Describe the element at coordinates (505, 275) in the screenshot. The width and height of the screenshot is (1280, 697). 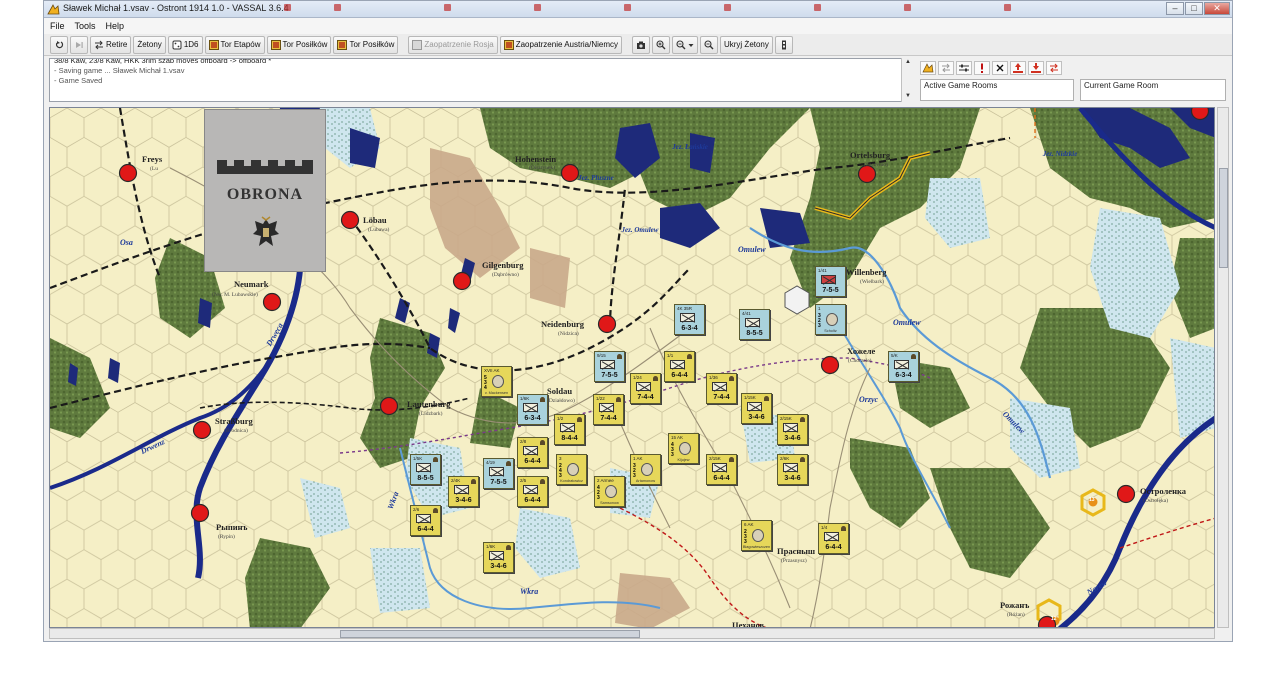
I see `town-sublabel: (Dąbrówno)` at that location.